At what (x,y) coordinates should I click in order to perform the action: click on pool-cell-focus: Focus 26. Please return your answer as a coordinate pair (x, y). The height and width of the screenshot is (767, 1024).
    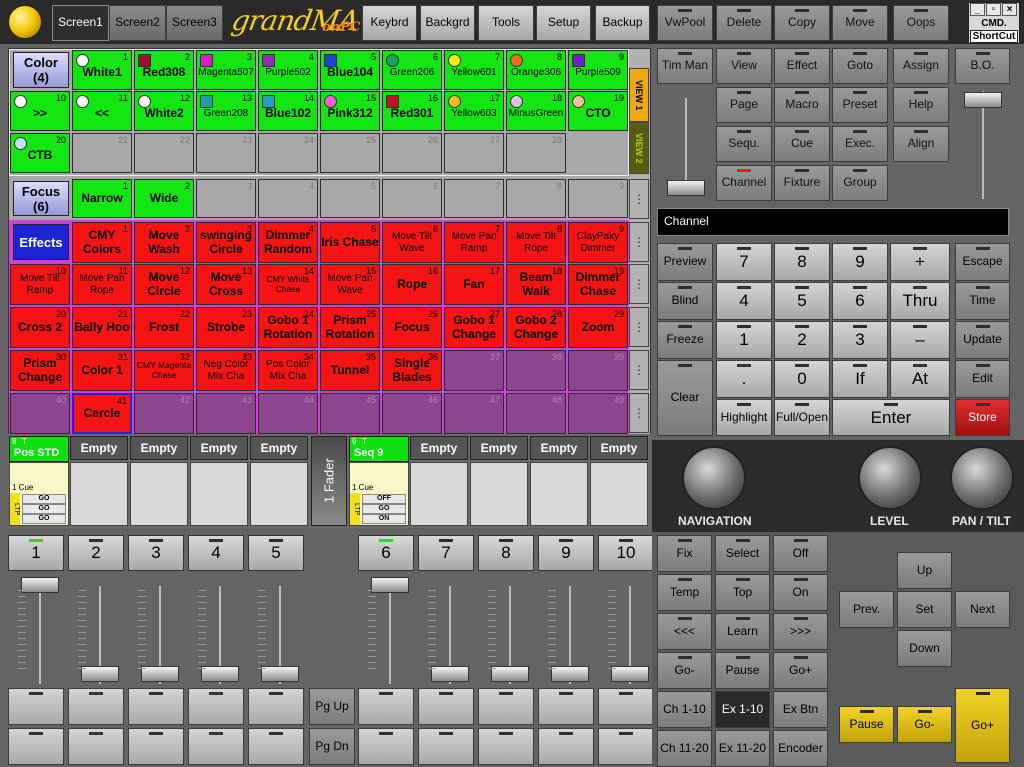
    Looking at the image, I should click on (412, 327).